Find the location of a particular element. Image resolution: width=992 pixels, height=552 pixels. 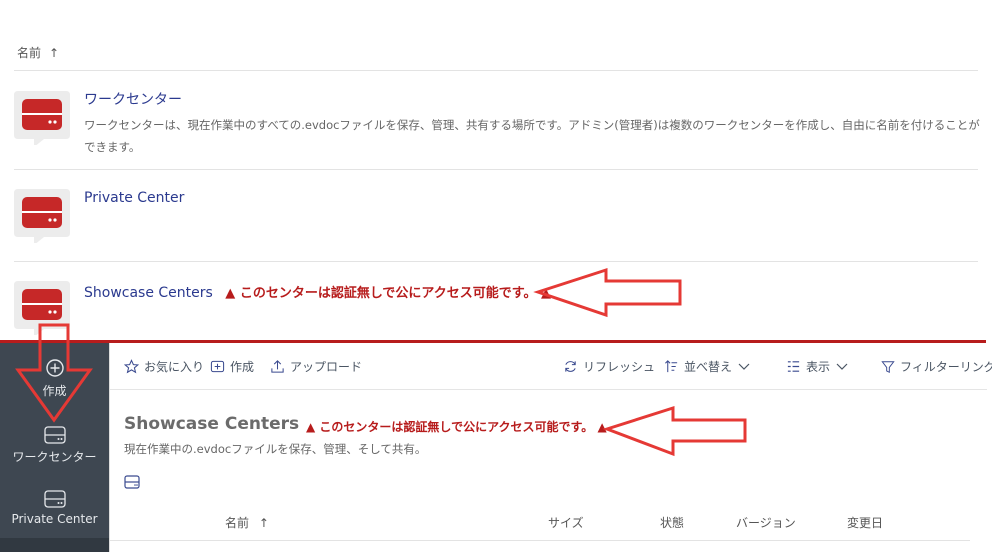

sort-icon is located at coordinates (671, 366).